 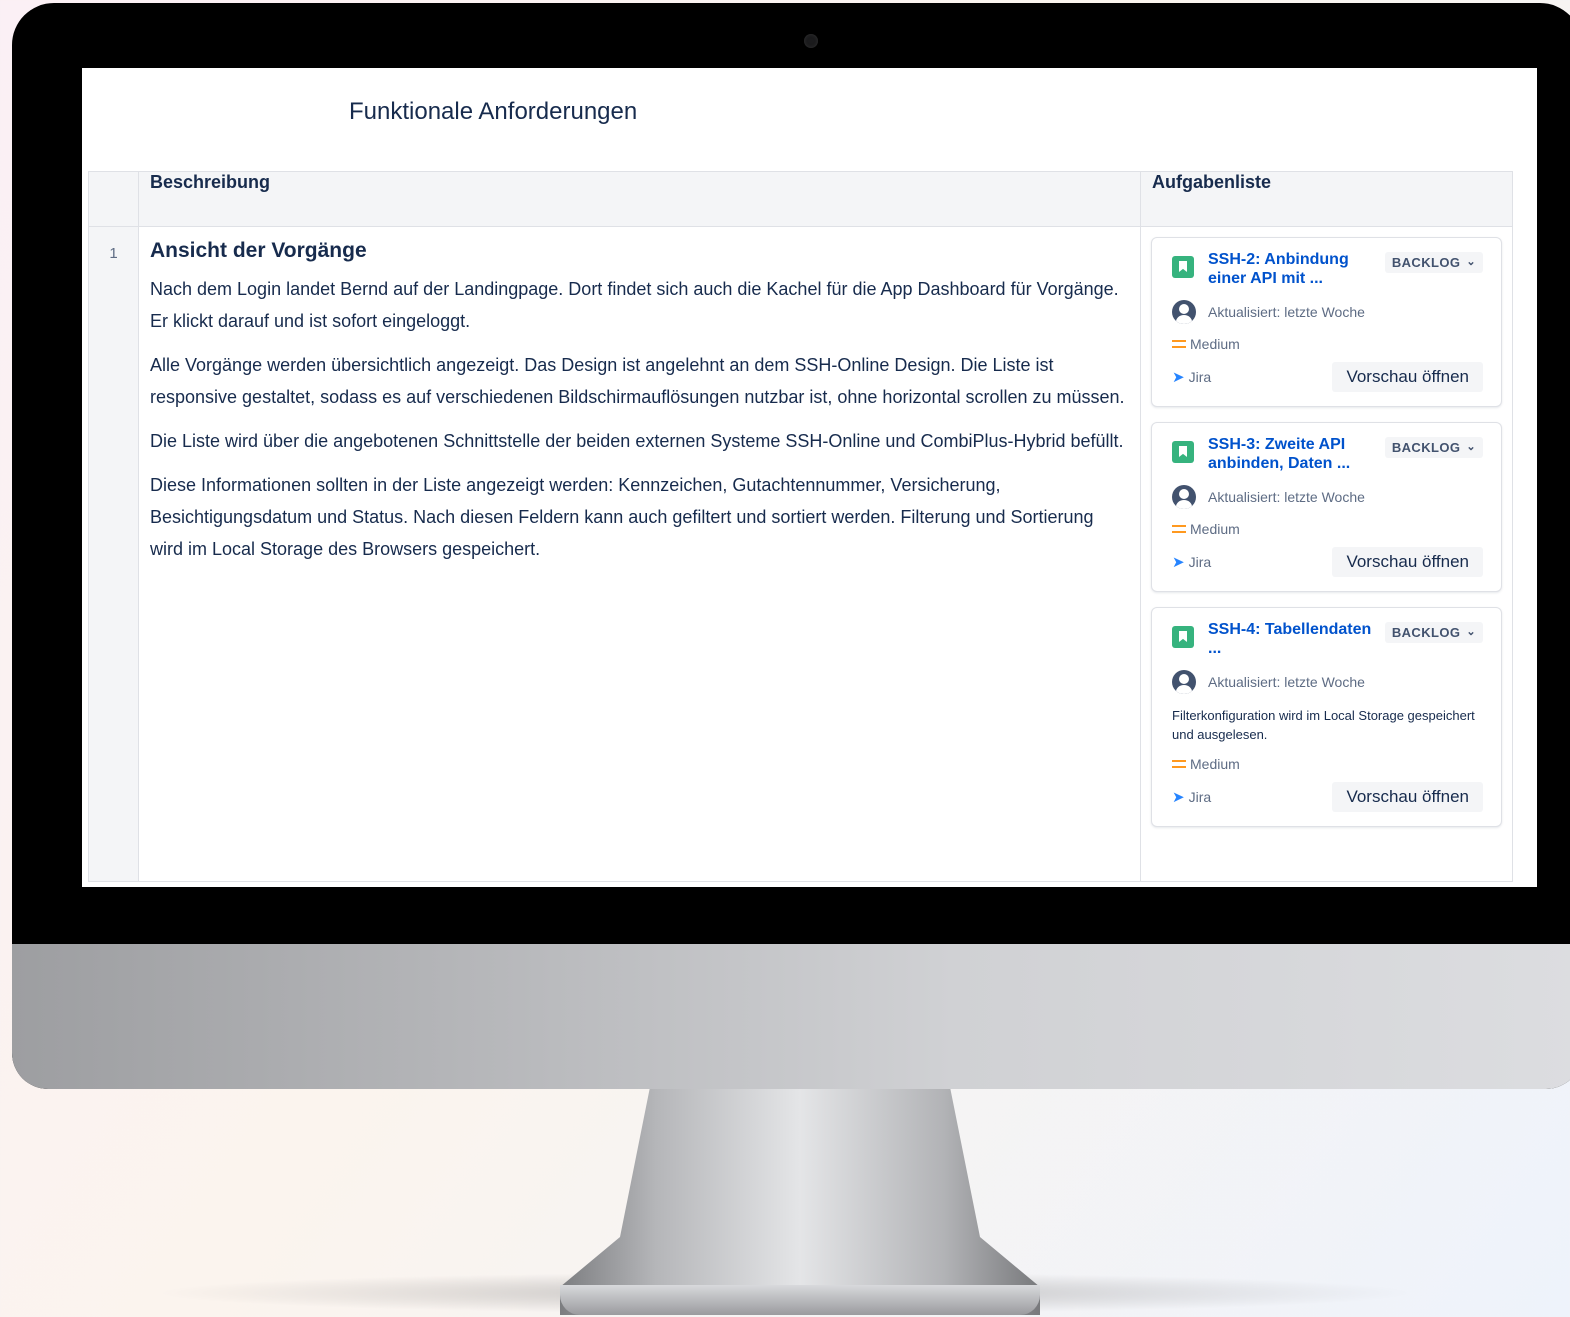 What do you see at coordinates (113, 554) in the screenshot?
I see `row-number: 1` at bounding box center [113, 554].